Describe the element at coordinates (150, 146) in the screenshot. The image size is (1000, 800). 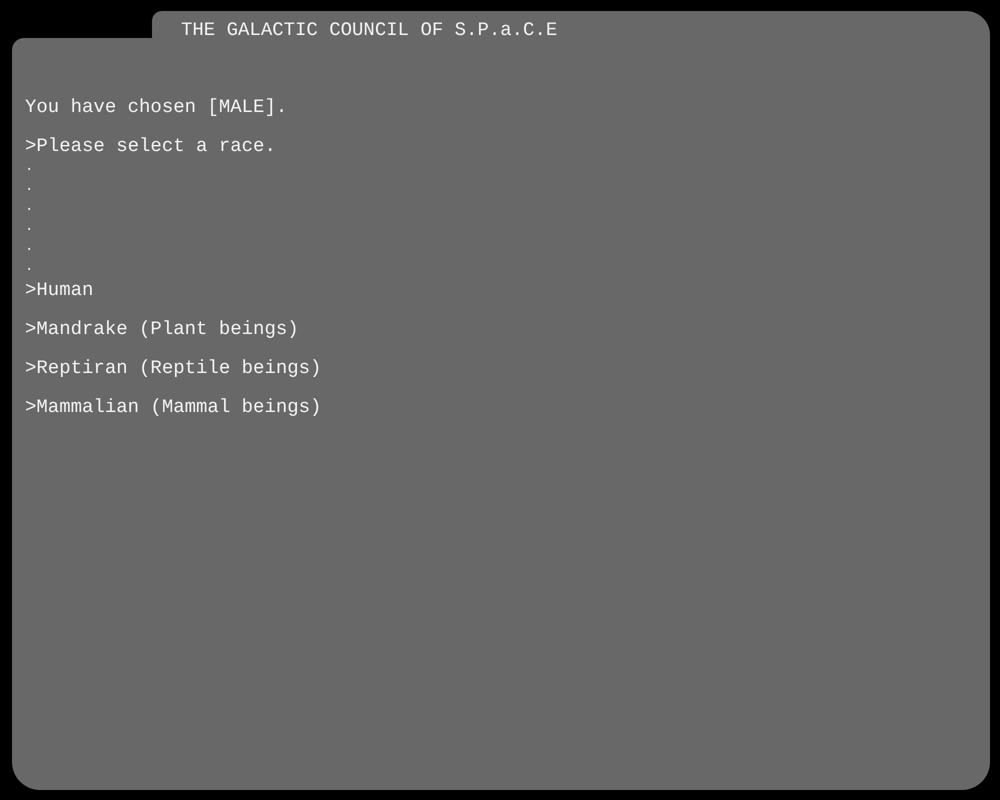
I see `prompt-text: >Please select a race.` at that location.